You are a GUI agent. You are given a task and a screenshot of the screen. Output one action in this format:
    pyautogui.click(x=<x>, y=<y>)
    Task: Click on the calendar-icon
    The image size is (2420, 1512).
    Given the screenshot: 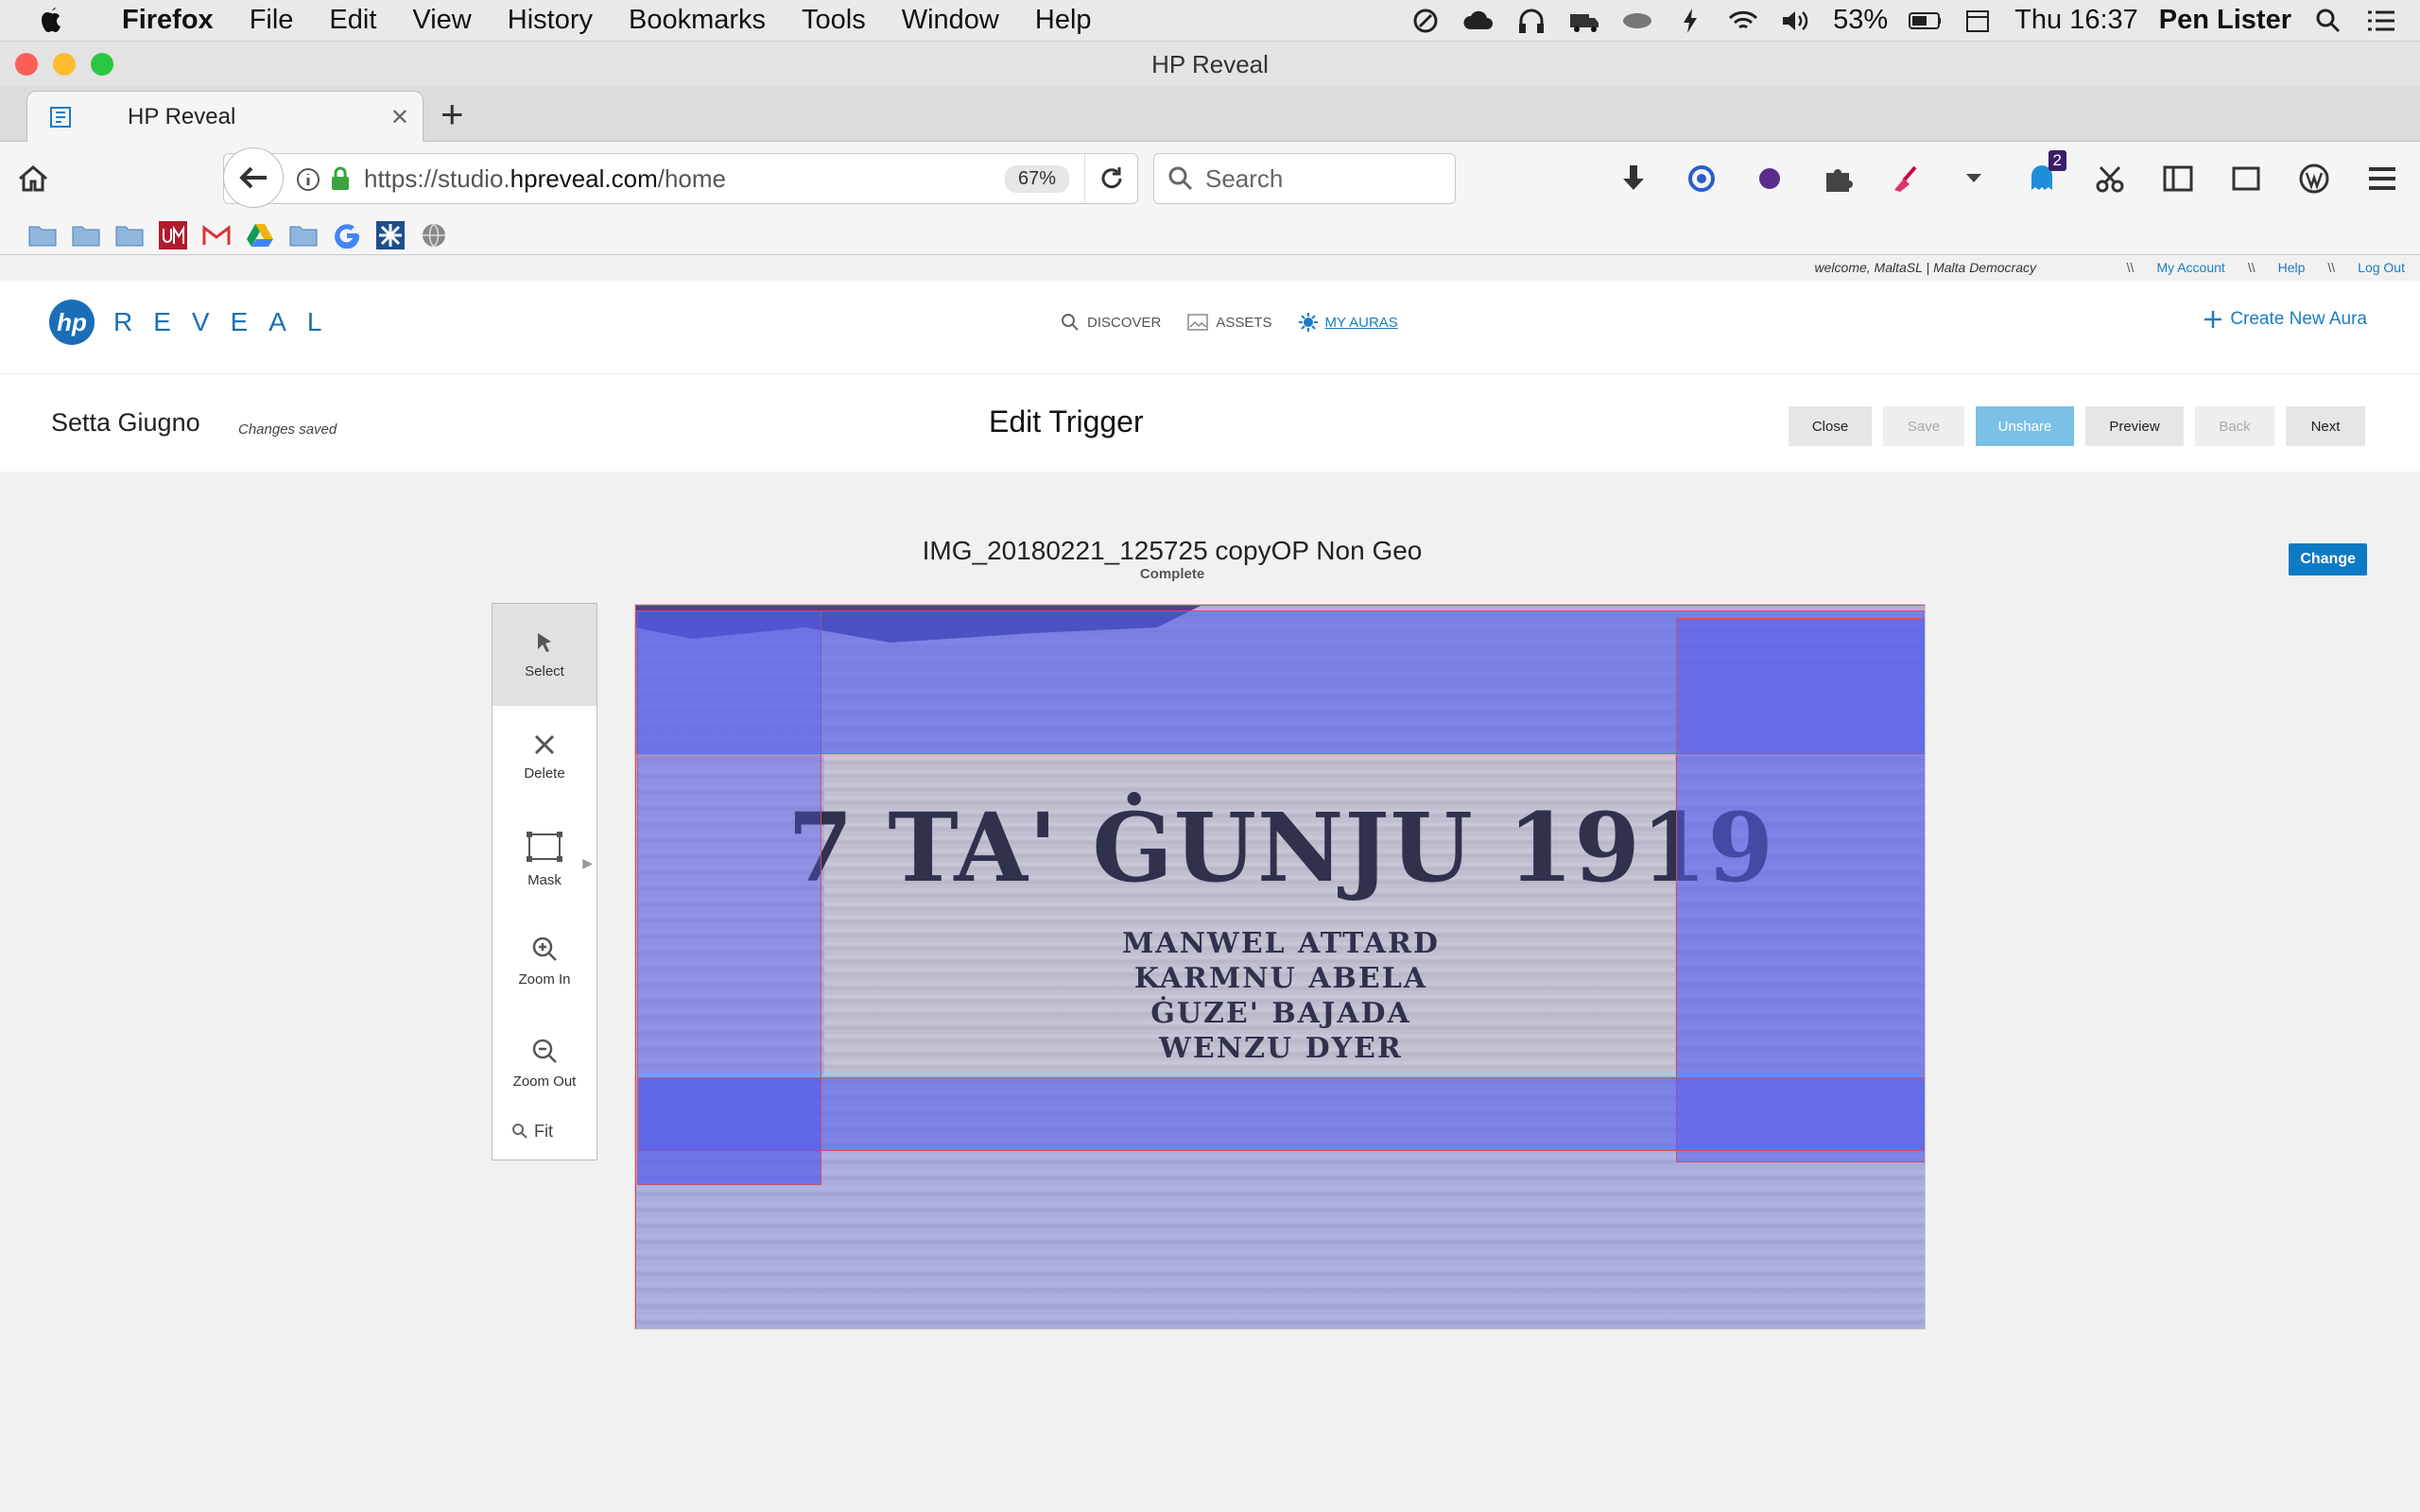 What is the action you would take?
    pyautogui.click(x=1978, y=21)
    